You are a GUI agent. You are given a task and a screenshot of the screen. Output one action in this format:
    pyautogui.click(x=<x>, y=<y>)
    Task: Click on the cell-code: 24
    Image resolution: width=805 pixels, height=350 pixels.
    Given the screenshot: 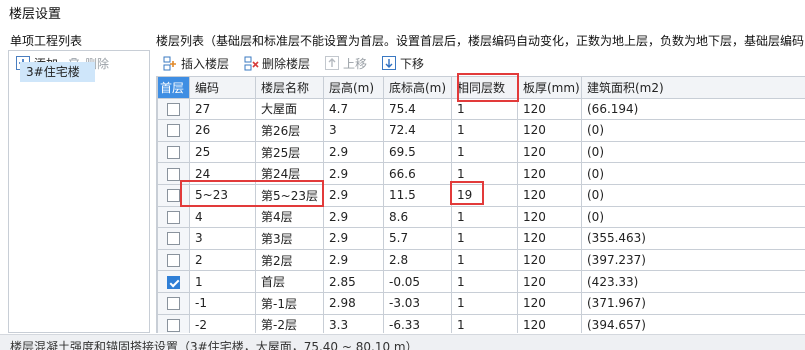 What is the action you would take?
    pyautogui.click(x=222, y=173)
    